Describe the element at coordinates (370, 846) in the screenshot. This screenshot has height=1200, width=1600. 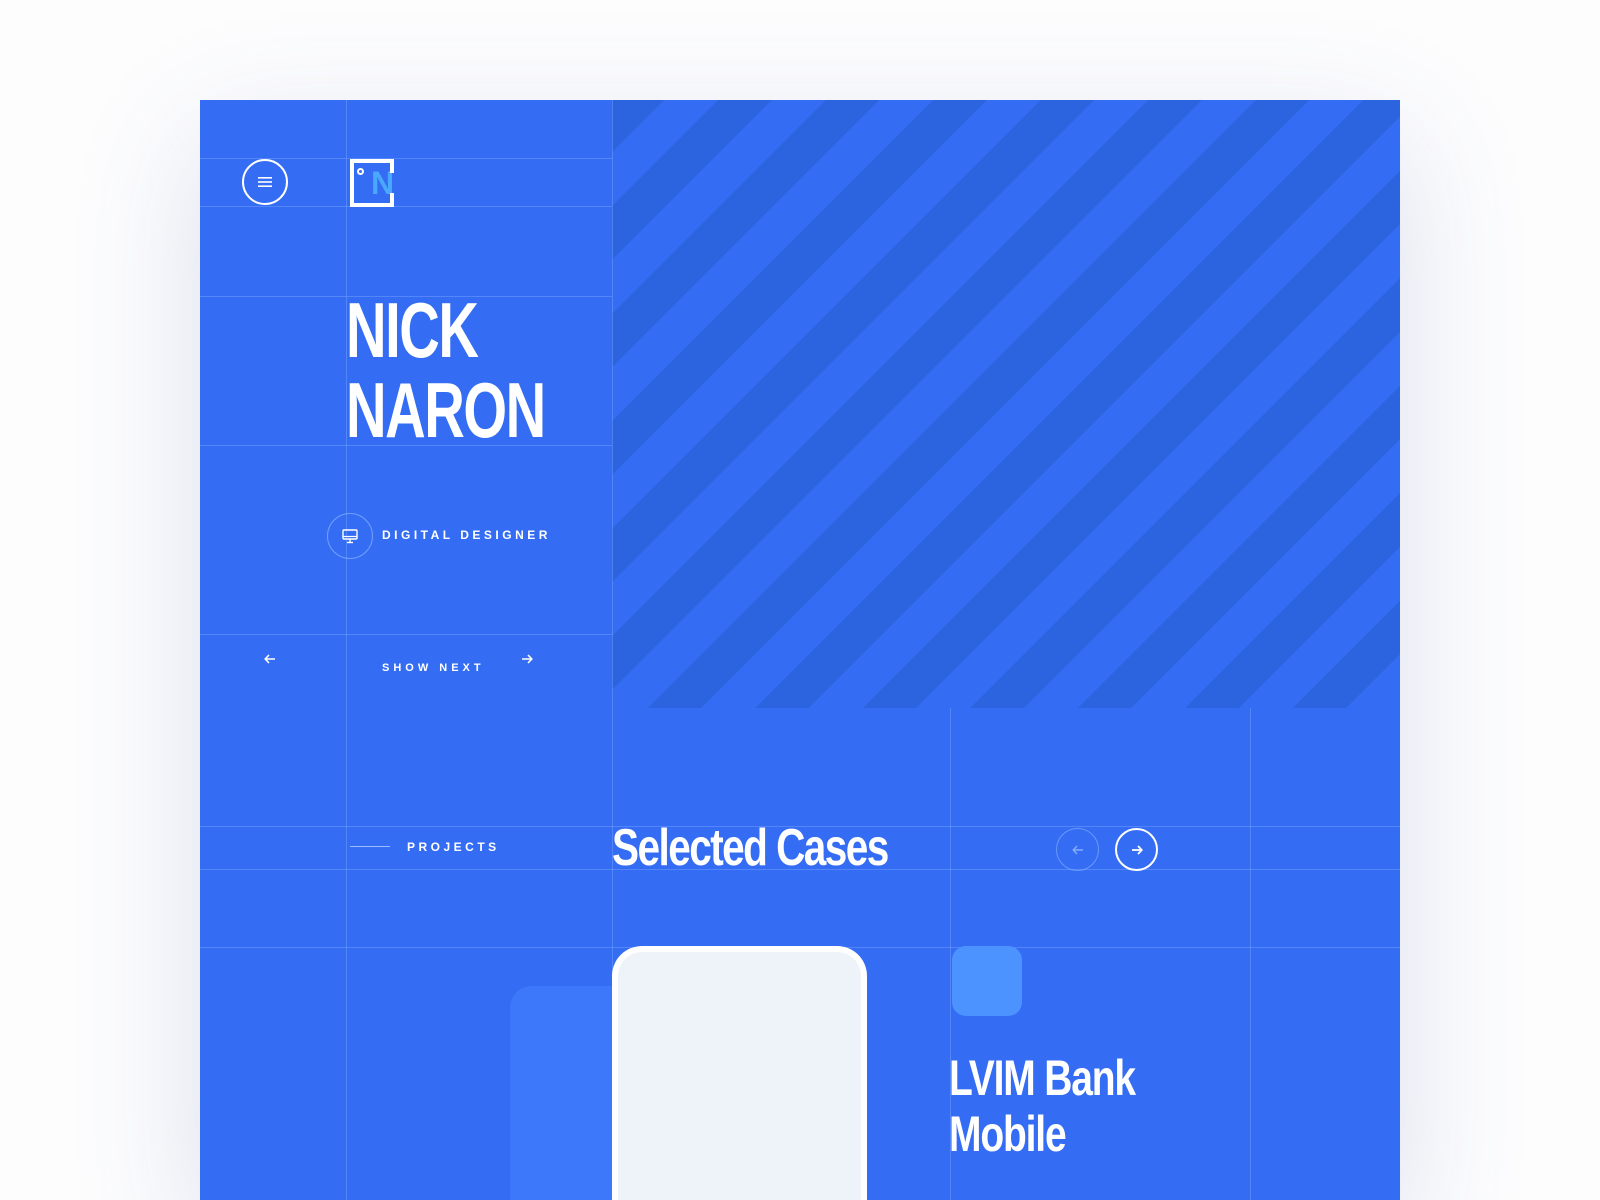
I see `projects-divider` at that location.